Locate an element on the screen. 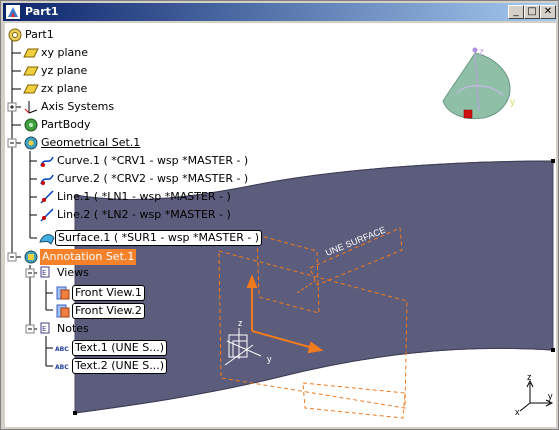 The height and width of the screenshot is (430, 559). part-gear-icon is located at coordinates (15, 35).